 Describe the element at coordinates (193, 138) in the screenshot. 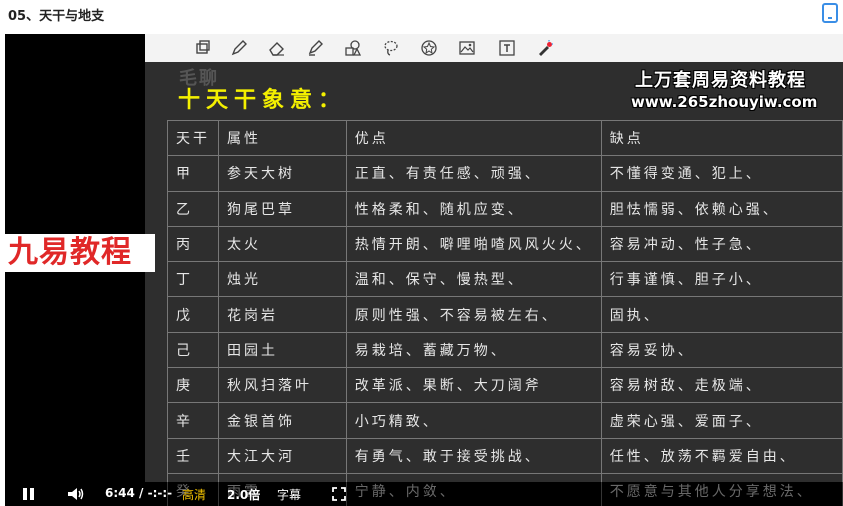

I see `header-stem: 天干` at that location.